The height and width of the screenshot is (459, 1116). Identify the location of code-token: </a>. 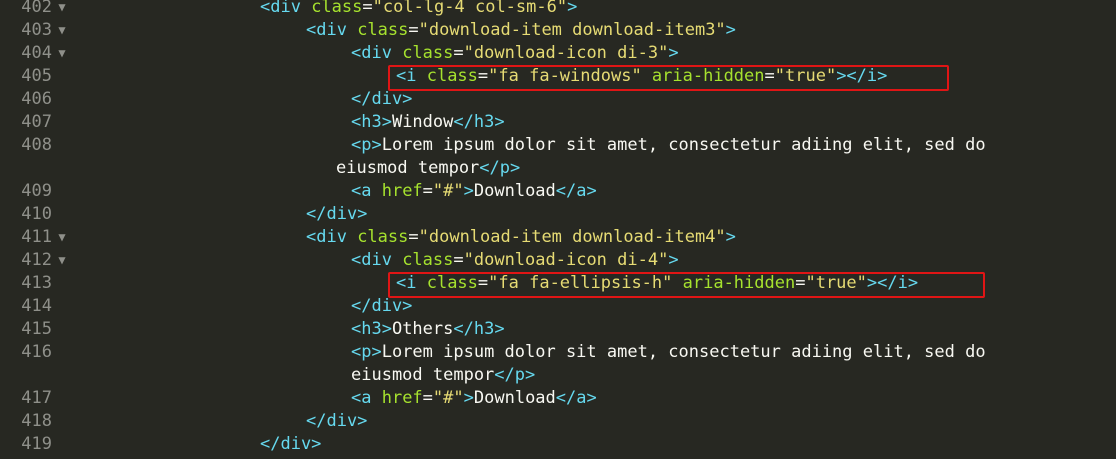
(576, 398).